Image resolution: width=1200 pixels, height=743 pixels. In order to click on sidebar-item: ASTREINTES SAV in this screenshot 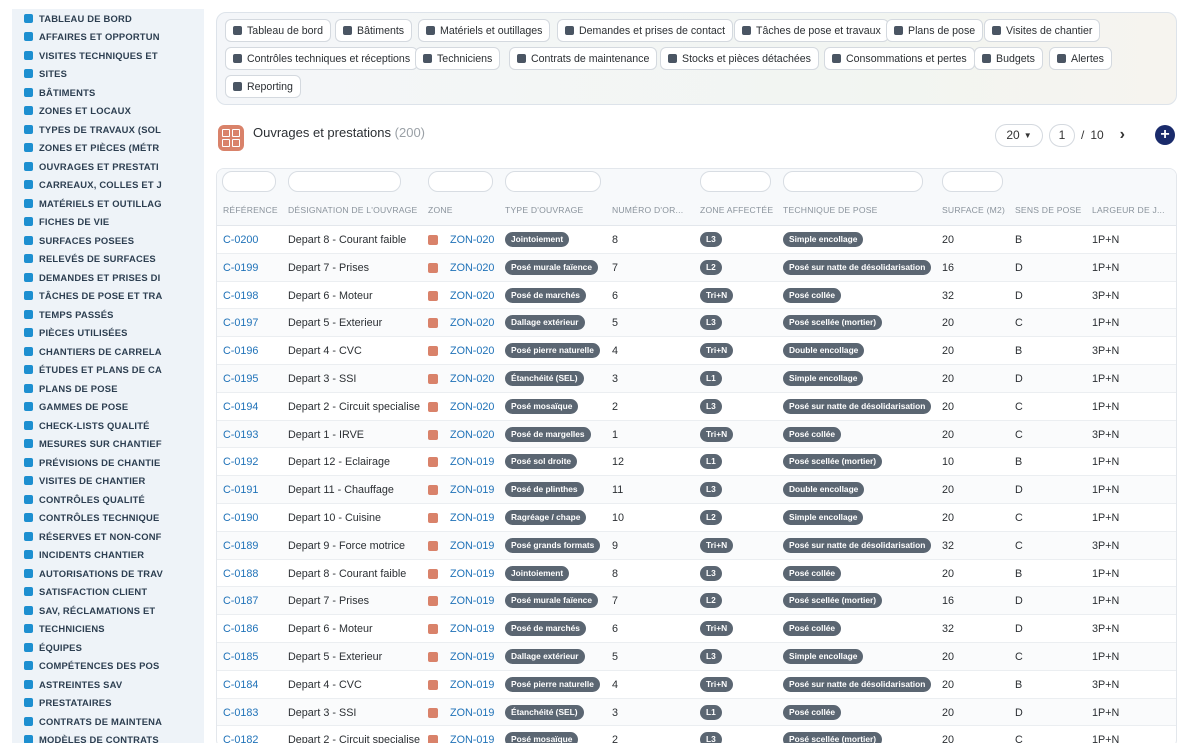, I will do `click(108, 684)`.